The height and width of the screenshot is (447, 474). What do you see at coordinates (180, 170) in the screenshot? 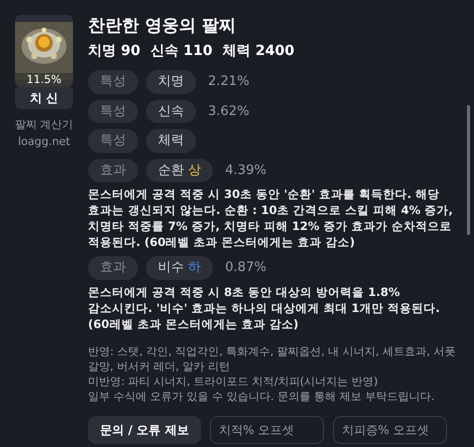
I see `option-chip: 순환 상` at bounding box center [180, 170].